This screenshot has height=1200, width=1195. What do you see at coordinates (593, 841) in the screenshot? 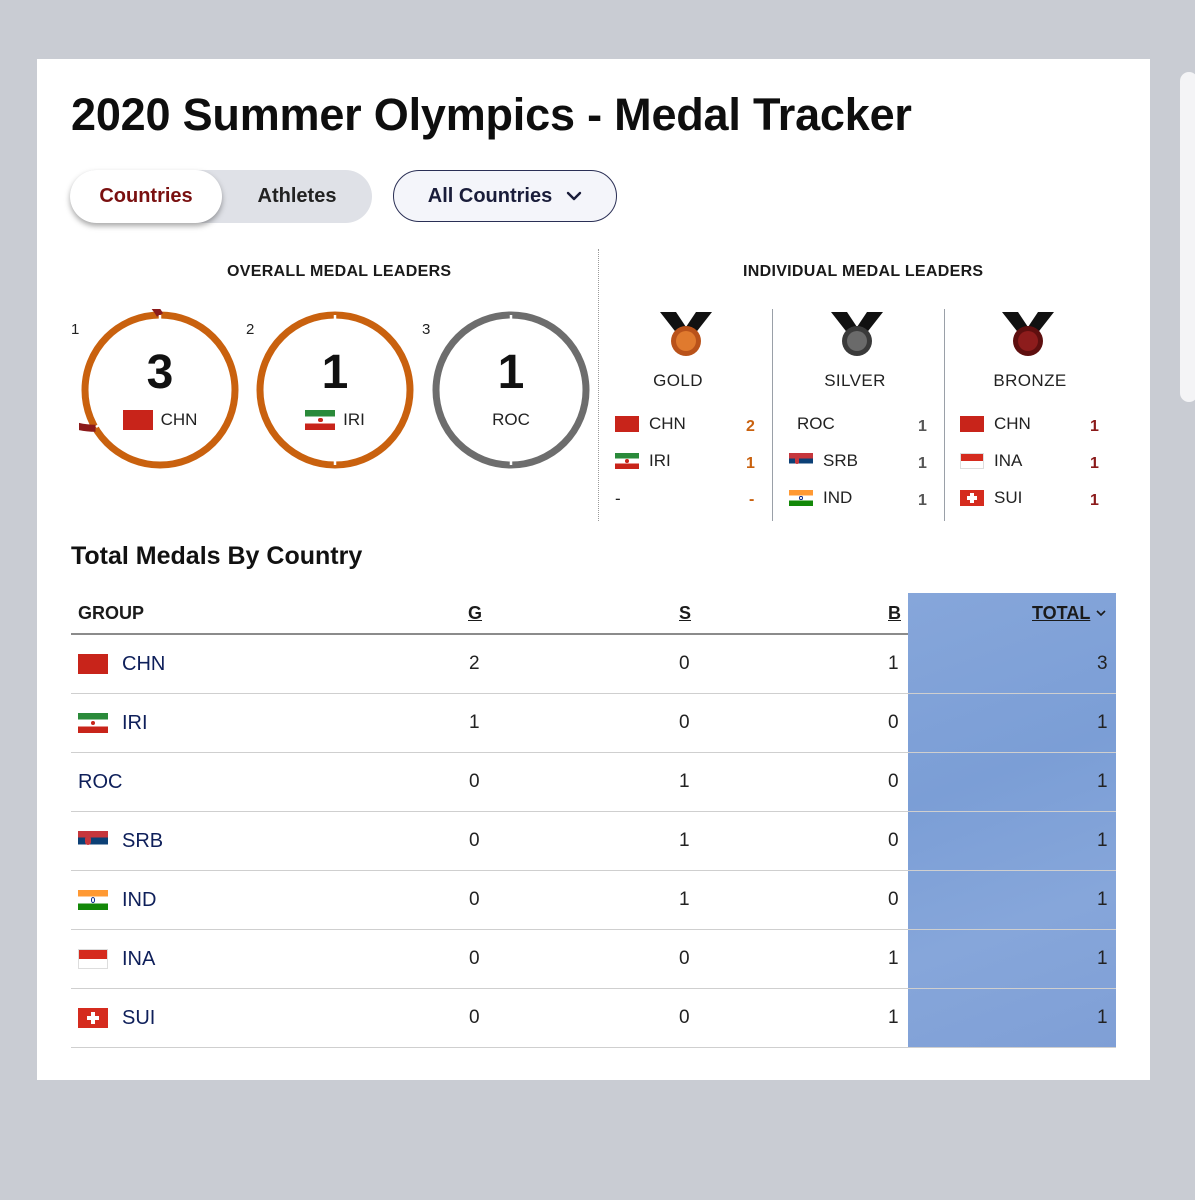
I see `table-row: SRB 0 1 0 1` at bounding box center [593, 841].